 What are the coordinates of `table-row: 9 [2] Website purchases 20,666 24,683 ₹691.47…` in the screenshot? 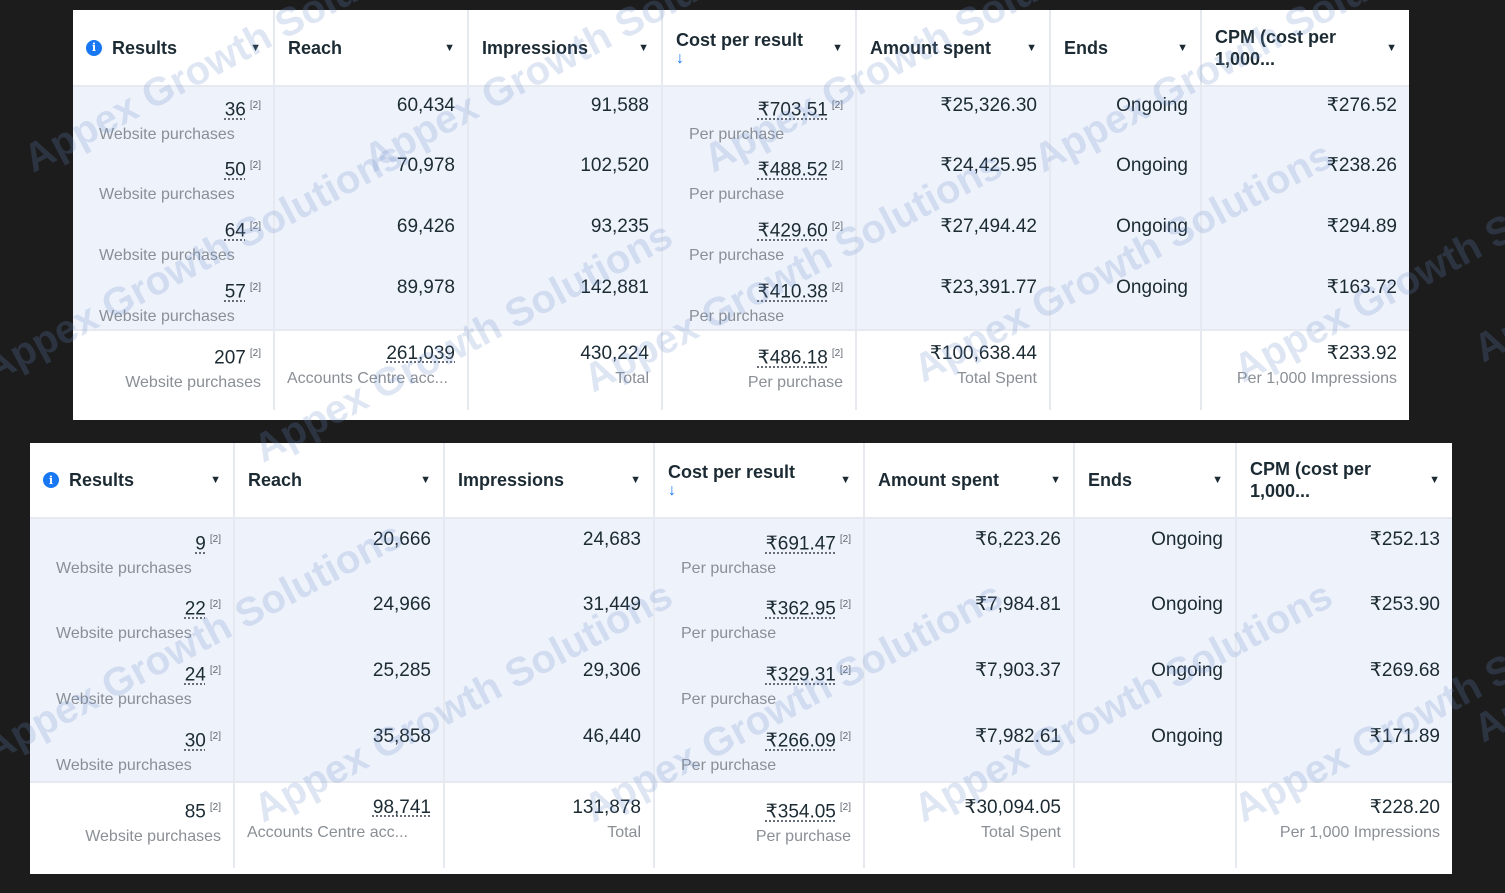 It's located at (741, 551).